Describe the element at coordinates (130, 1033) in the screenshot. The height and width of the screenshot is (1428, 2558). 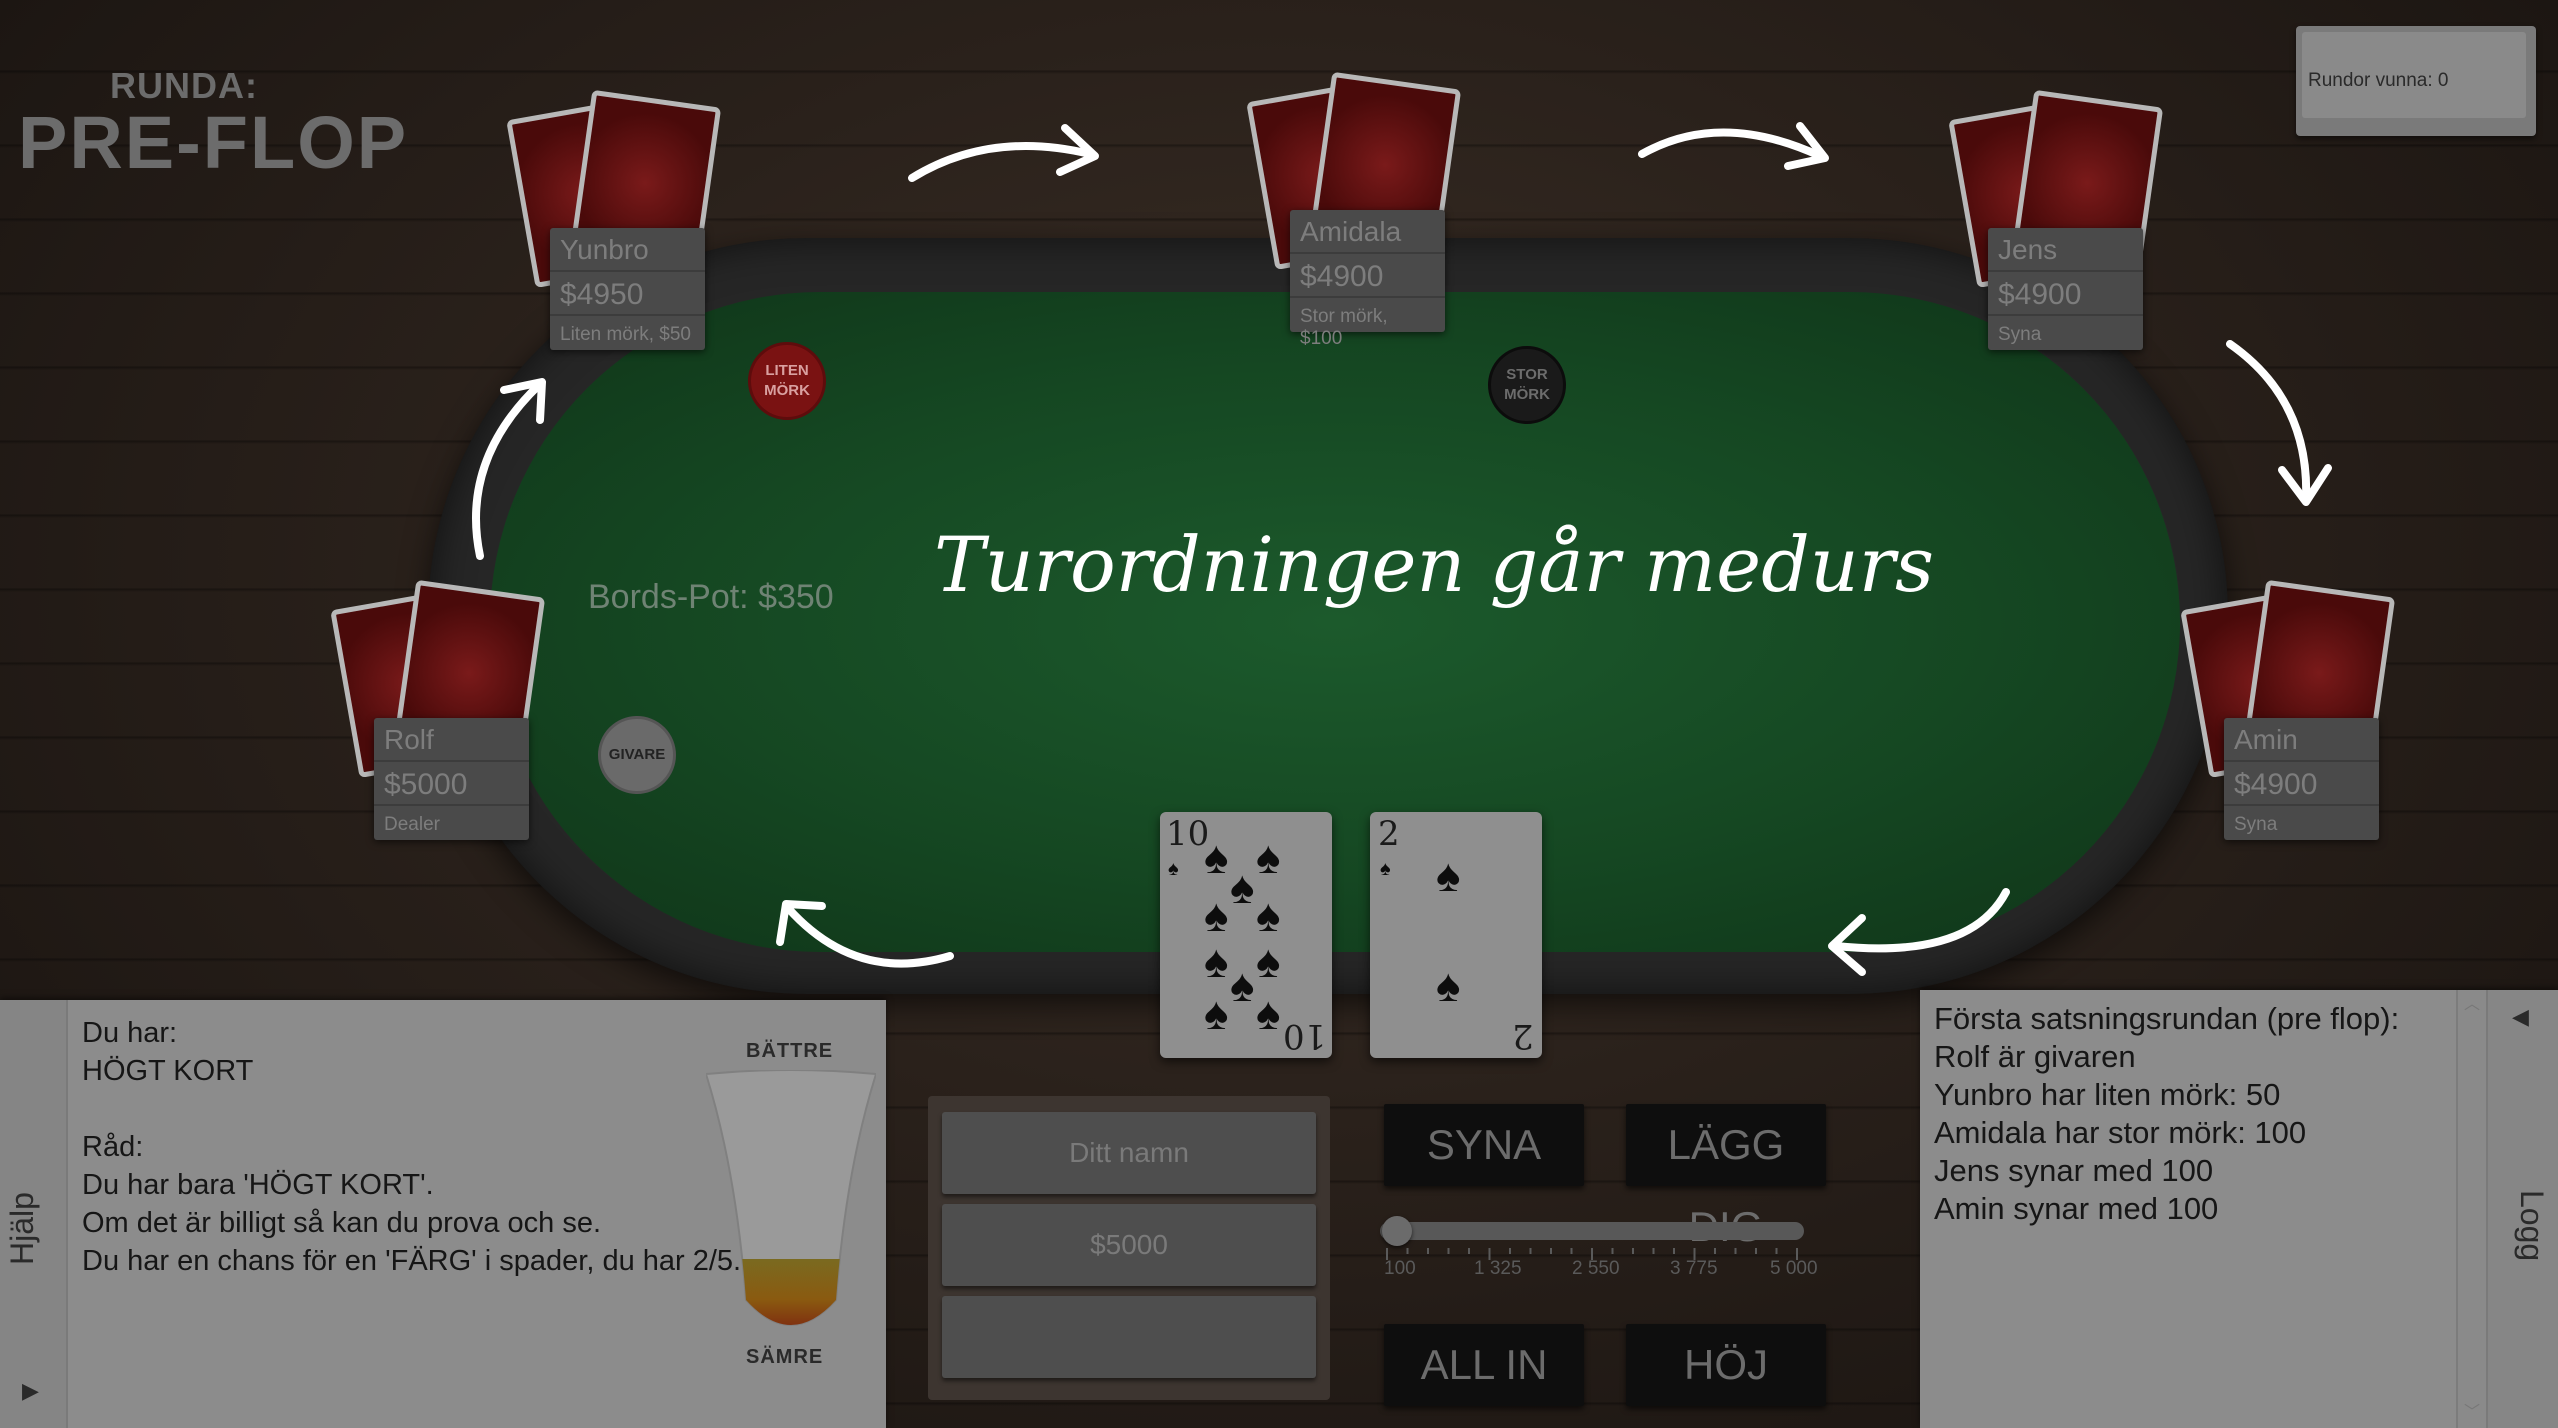
I see `help-line: Du har:` at that location.